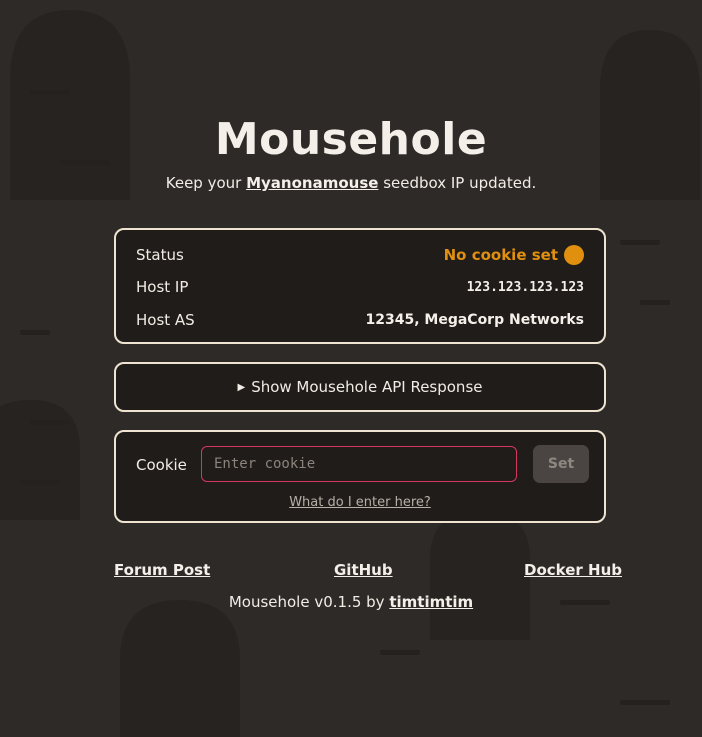  What do you see at coordinates (241, 387) in the screenshot?
I see `triangle-right-icon: ▶` at bounding box center [241, 387].